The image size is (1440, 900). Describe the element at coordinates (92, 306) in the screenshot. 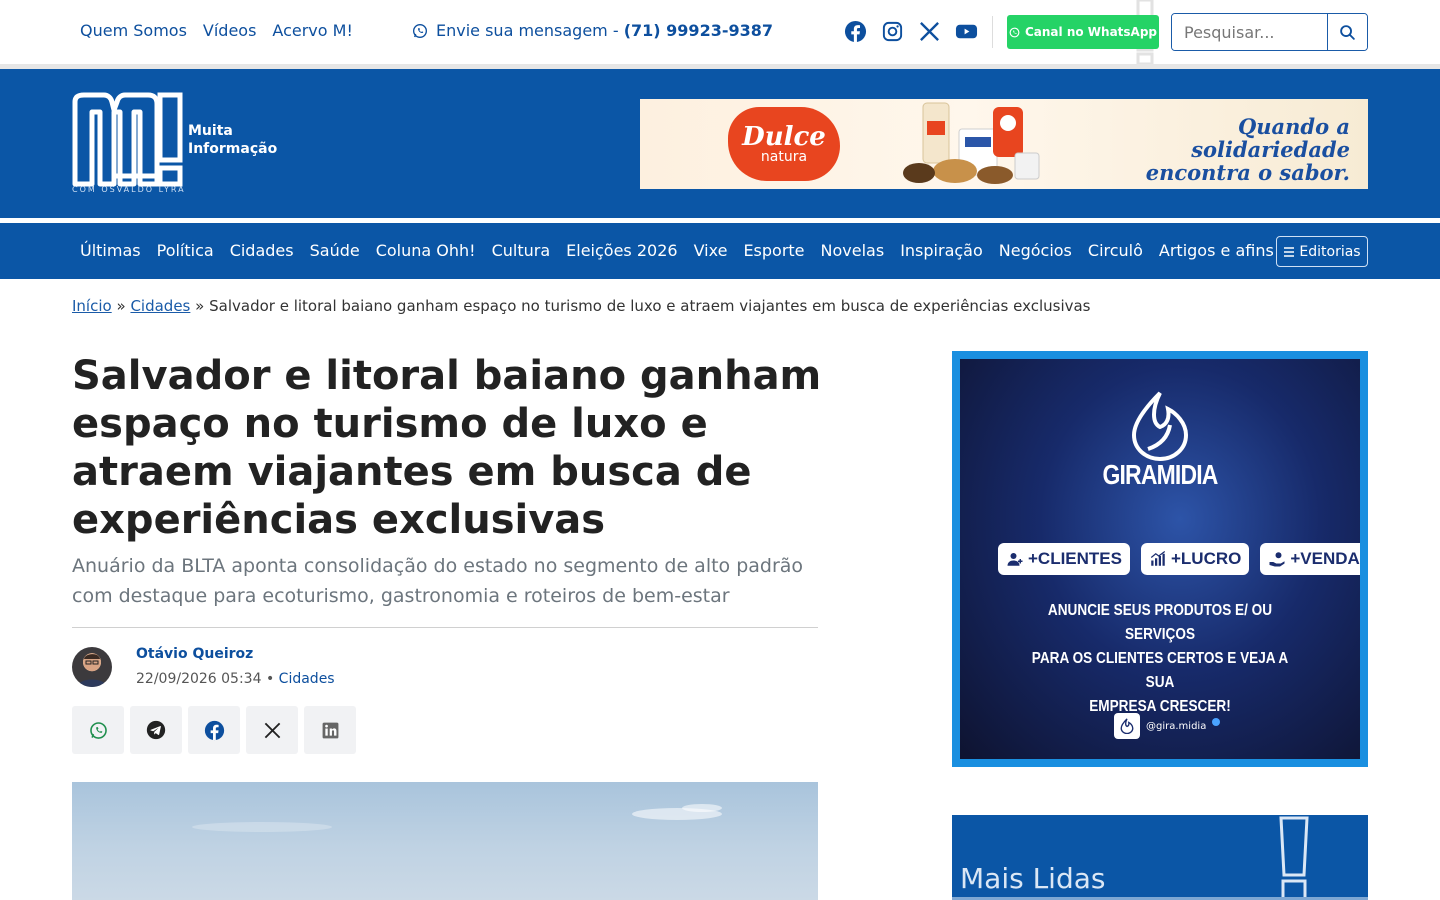

I see `breadcrumb-home: Início` at that location.